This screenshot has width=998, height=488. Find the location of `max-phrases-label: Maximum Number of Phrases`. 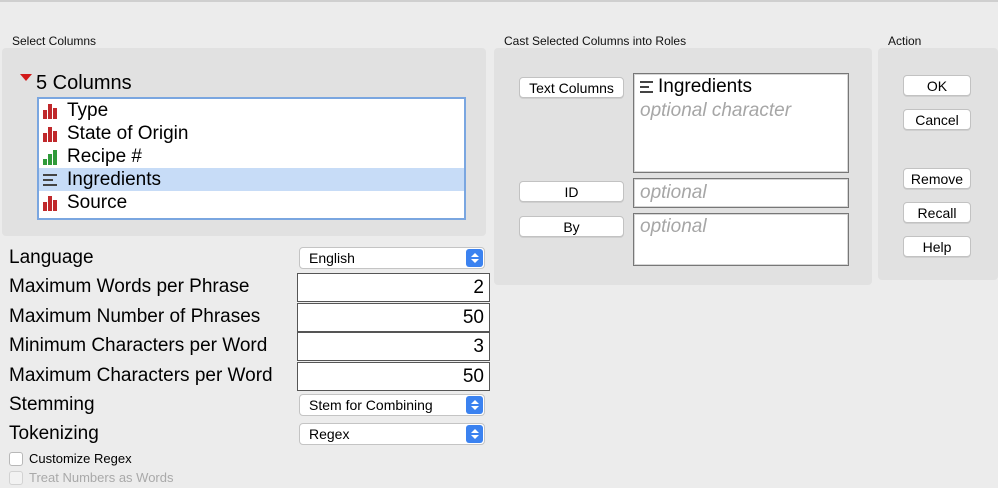

max-phrases-label: Maximum Number of Phrases is located at coordinates (135, 316).